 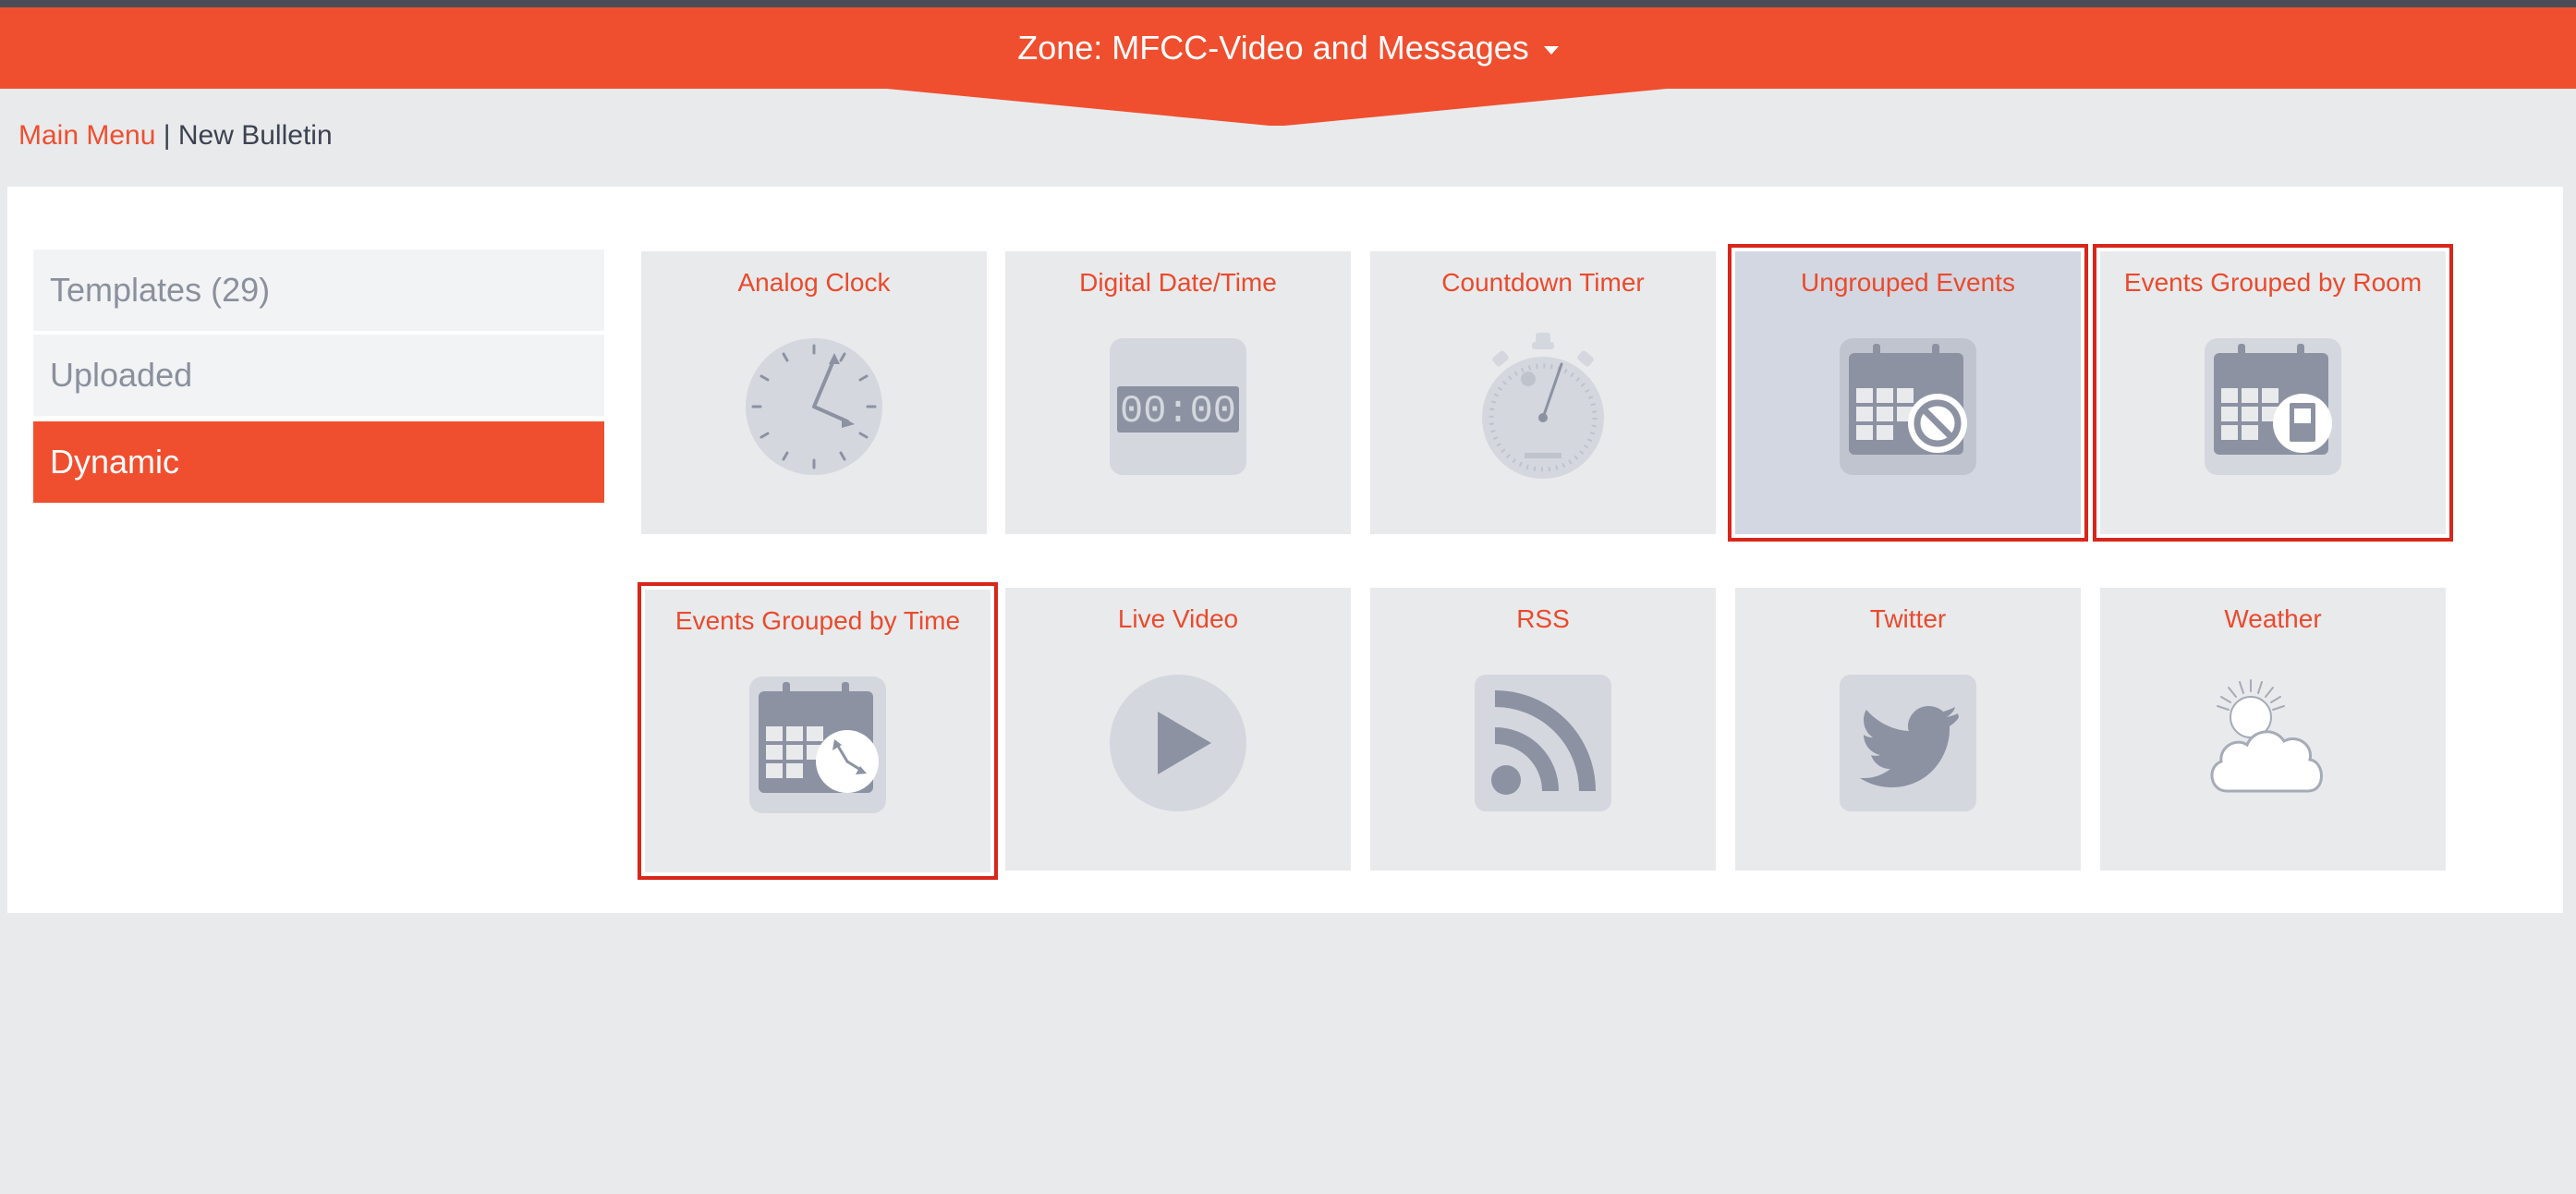 I want to click on tile-title: Digital Date/Time, so click(x=1178, y=282).